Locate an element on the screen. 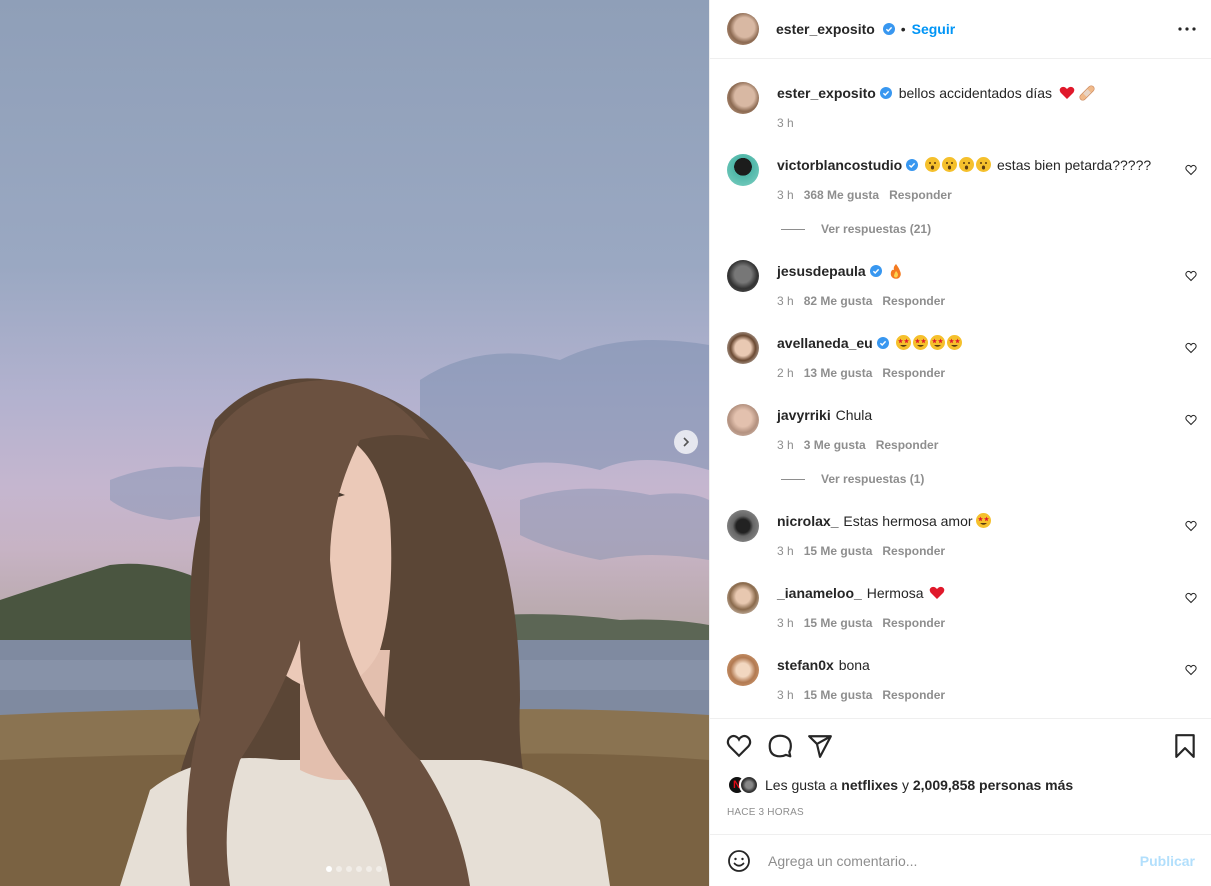 This screenshot has height=886, width=1211. more-horizontal-icon is located at coordinates (1187, 29).